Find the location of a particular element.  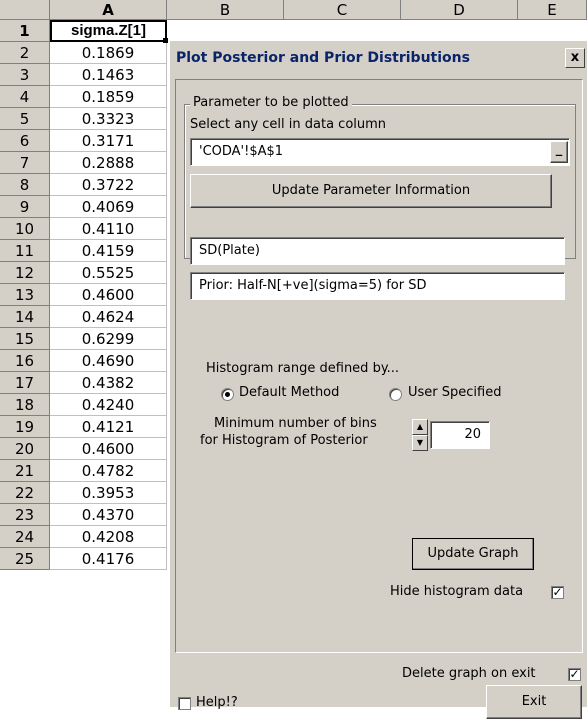

ref-collapse-button: _ is located at coordinates (559, 152).